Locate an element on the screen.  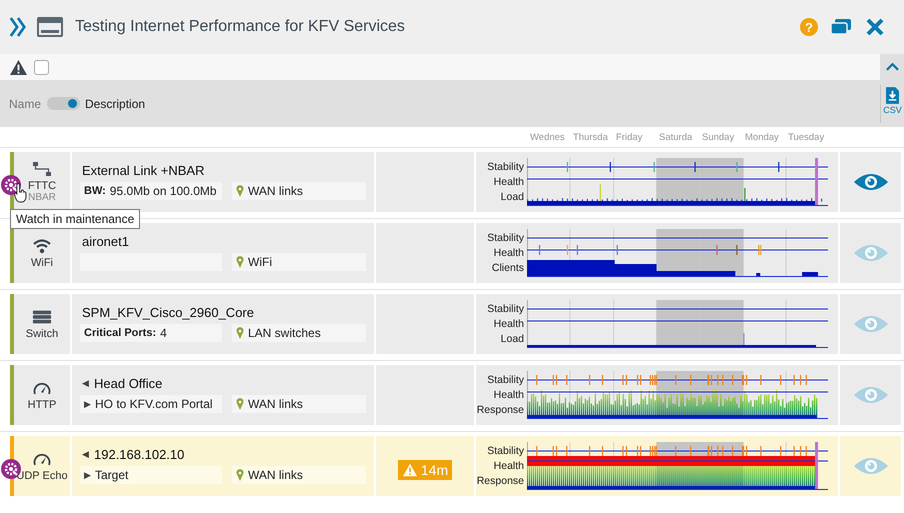
group-field: LAN switches is located at coordinates (299, 333).